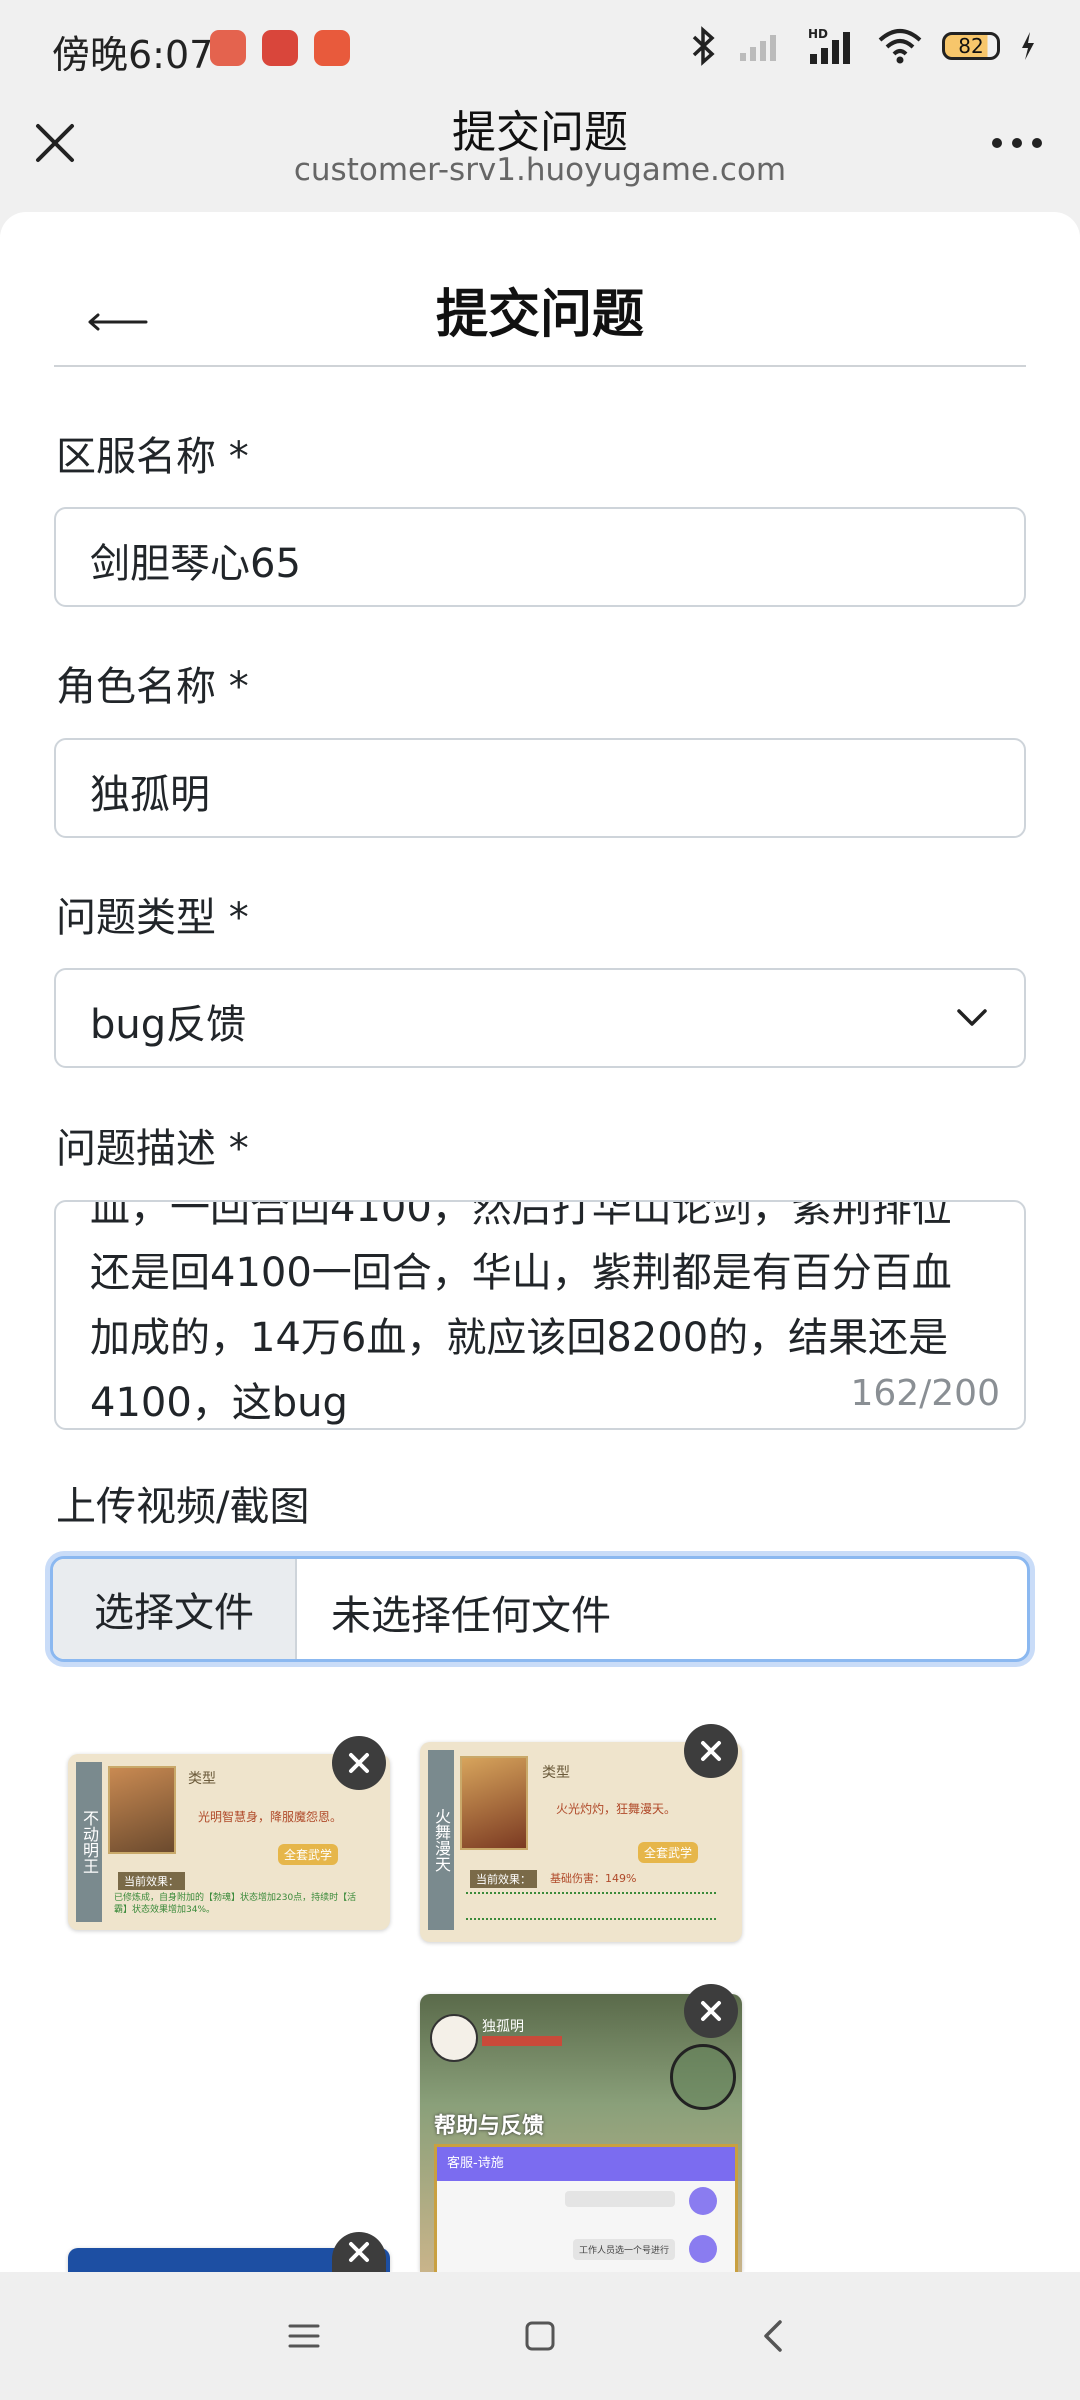 The image size is (1080, 2400). What do you see at coordinates (616, 1809) in the screenshot?
I see `thumbnail-desc: 火光灼灼，狂舞漫天。` at bounding box center [616, 1809].